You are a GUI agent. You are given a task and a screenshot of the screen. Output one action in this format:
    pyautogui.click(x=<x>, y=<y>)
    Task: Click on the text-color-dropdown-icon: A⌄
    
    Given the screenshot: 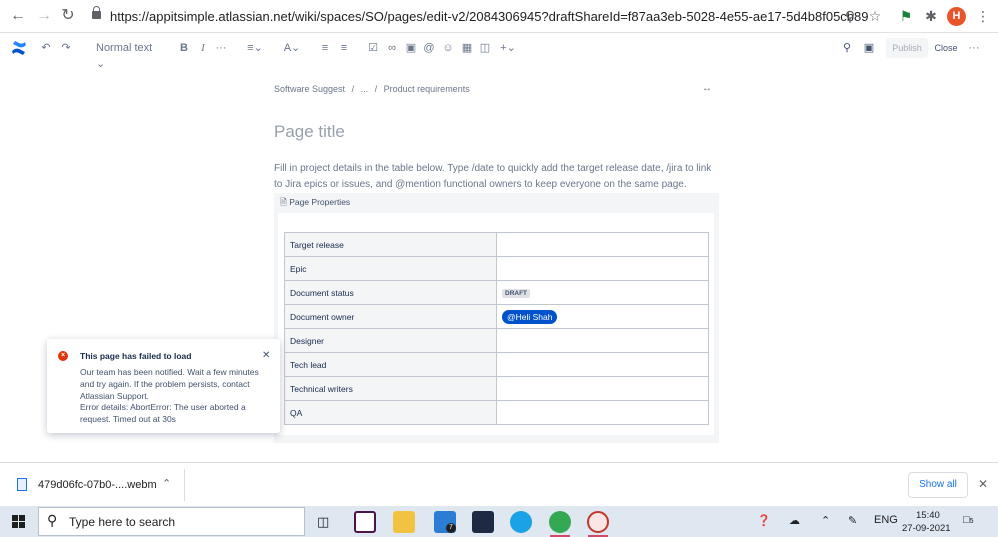 What is the action you would take?
    pyautogui.click(x=292, y=48)
    